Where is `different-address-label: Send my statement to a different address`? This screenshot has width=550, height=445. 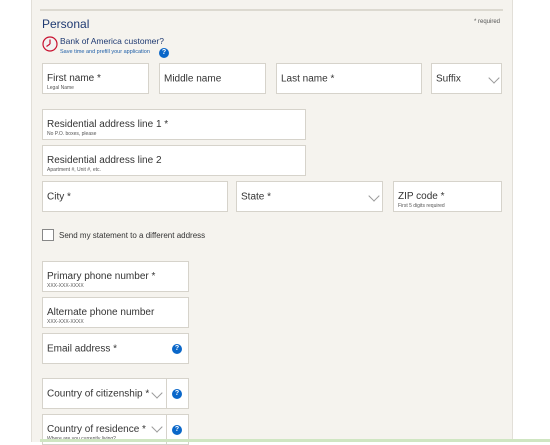 different-address-label: Send my statement to a different address is located at coordinates (132, 235).